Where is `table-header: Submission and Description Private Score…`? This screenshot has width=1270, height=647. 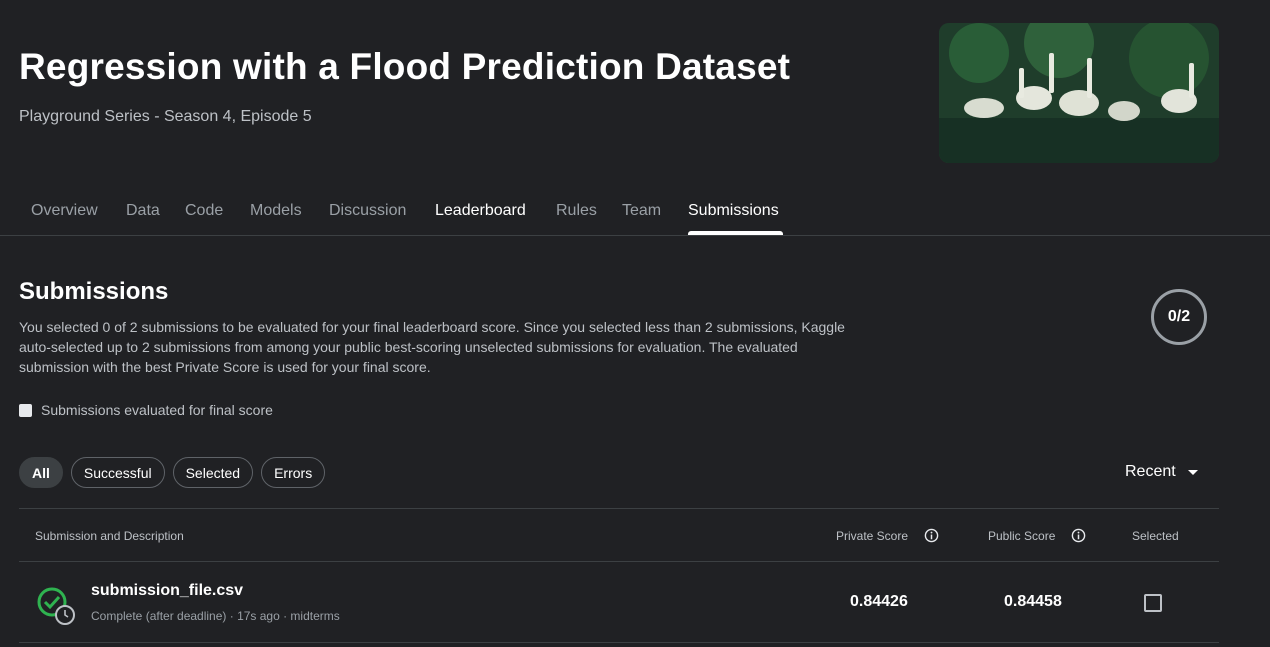 table-header: Submission and Description Private Score… is located at coordinates (619, 535).